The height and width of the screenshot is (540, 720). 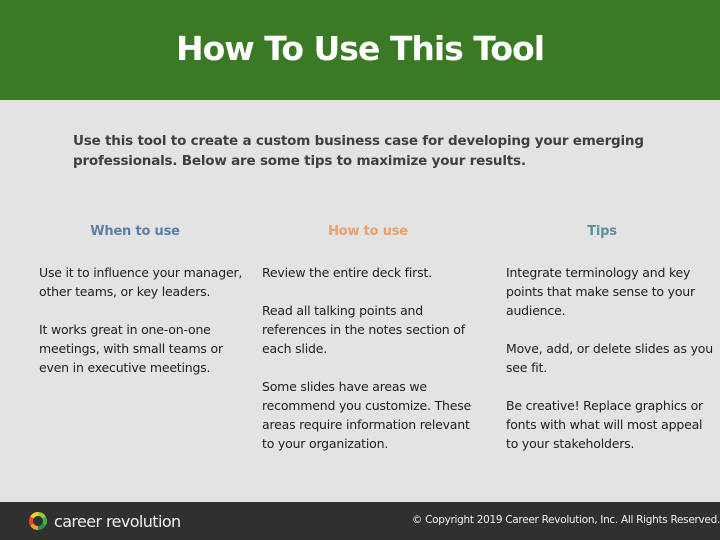 I want to click on page-title: How To Use This Tool, so click(x=360, y=48).